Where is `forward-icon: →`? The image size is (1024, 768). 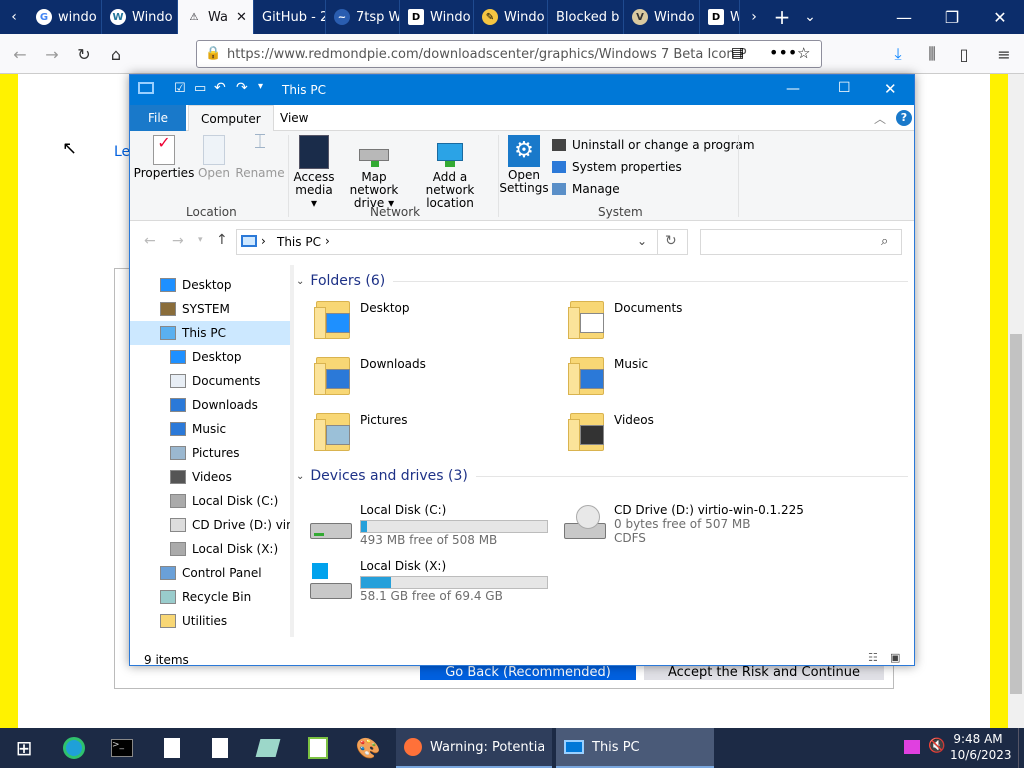
forward-icon: → is located at coordinates (52, 54).